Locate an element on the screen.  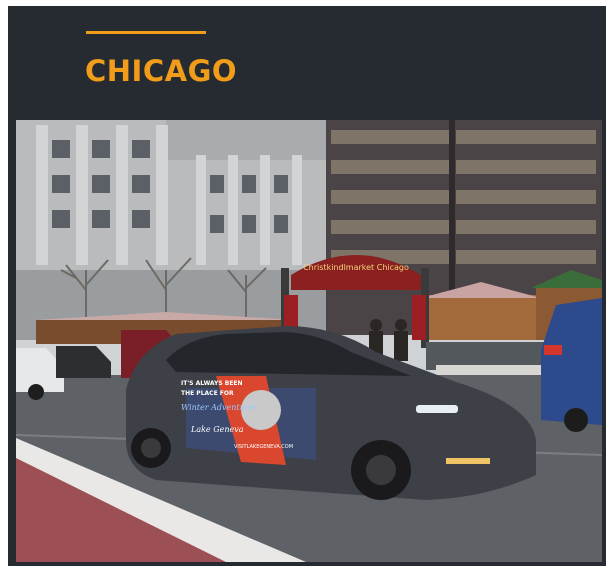
city-title: CHICAGO is located at coordinates (161, 71).